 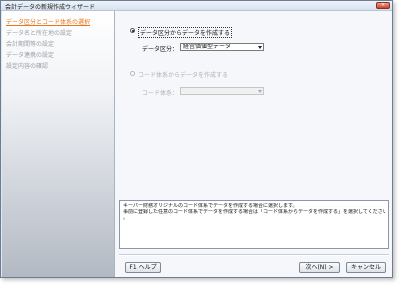 I want to click on data-kind-label: データ区分：, so click(x=160, y=49).